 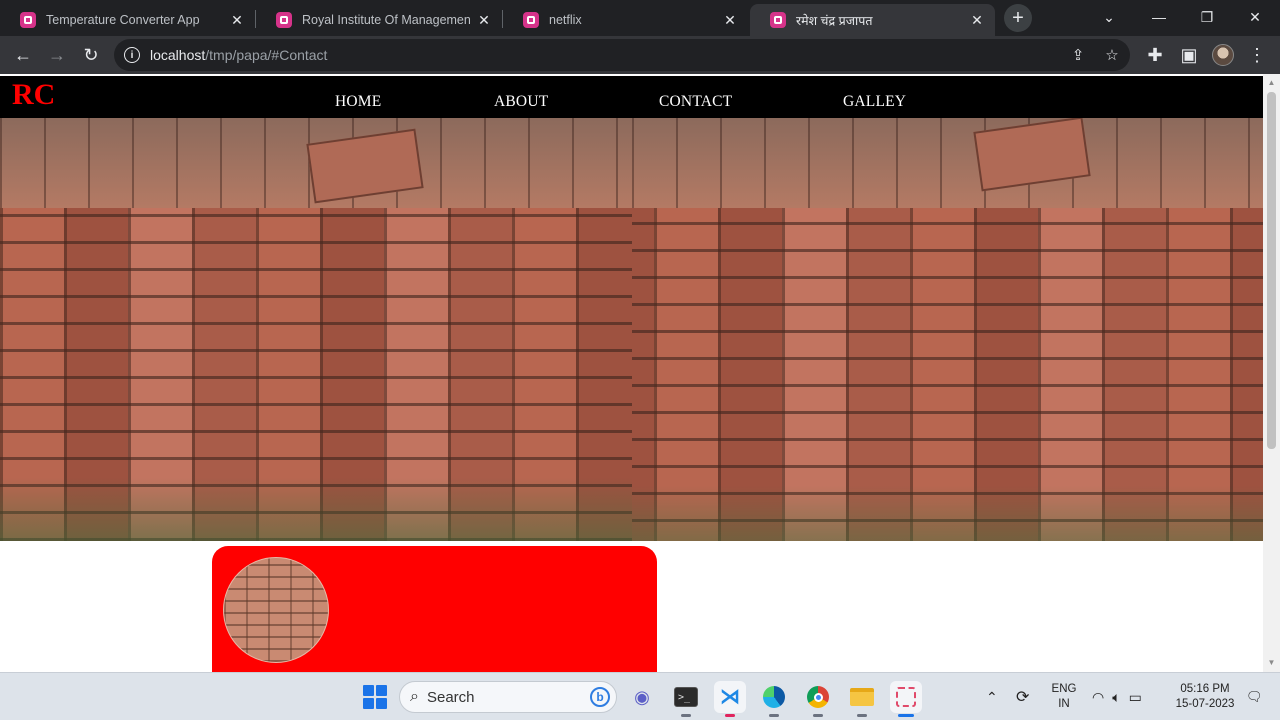 I want to click on volume-icon: 🔈︎, so click(x=1116, y=696).